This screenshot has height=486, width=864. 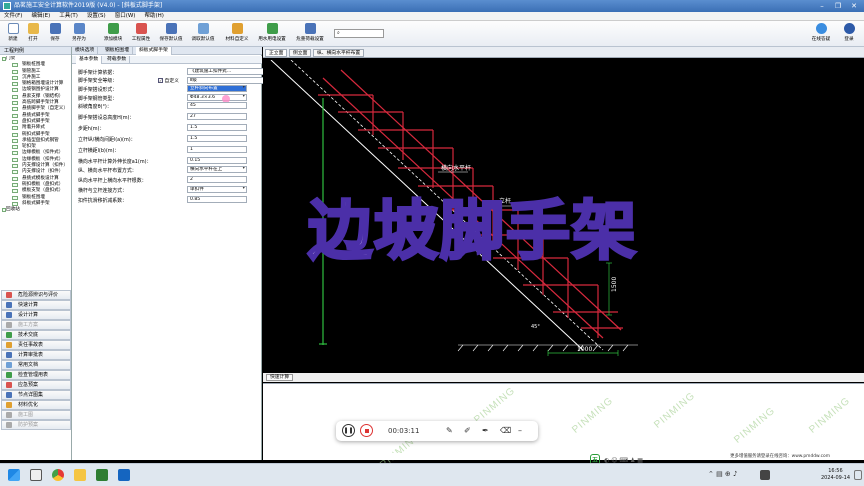 I want to click on menu-bar: 文件(F) 编辑(E) 工具(T) 设置(S) 窗口(W) 帮助(H), so click(x=432, y=16).